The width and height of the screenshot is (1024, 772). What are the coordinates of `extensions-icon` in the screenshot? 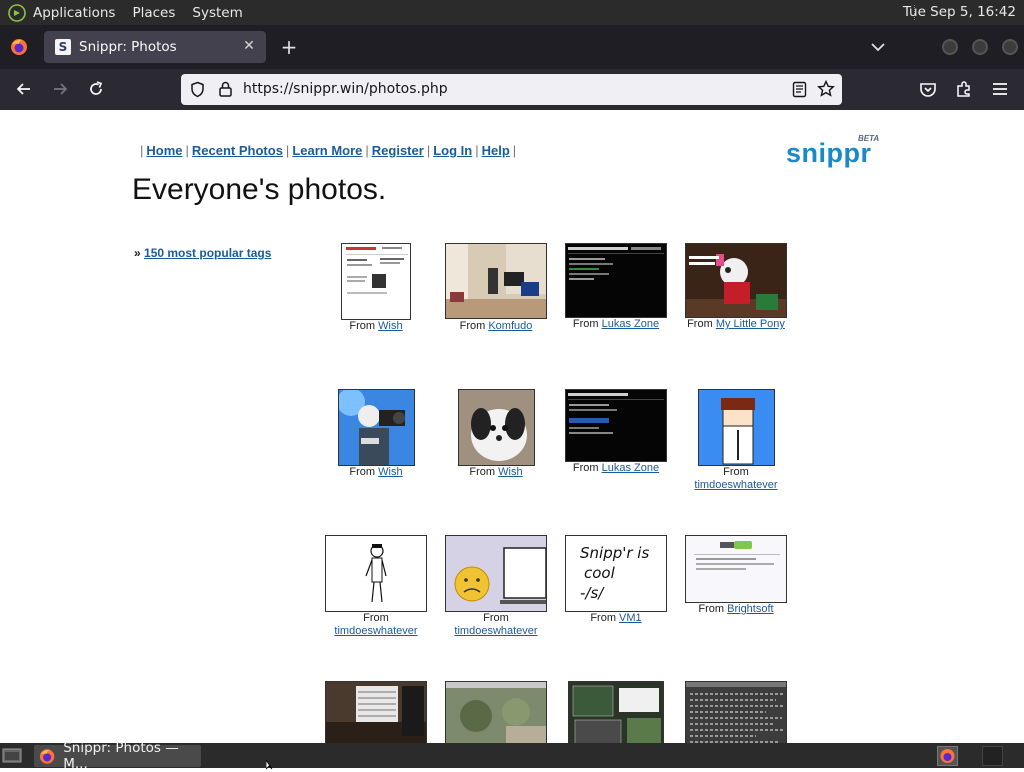 It's located at (964, 89).